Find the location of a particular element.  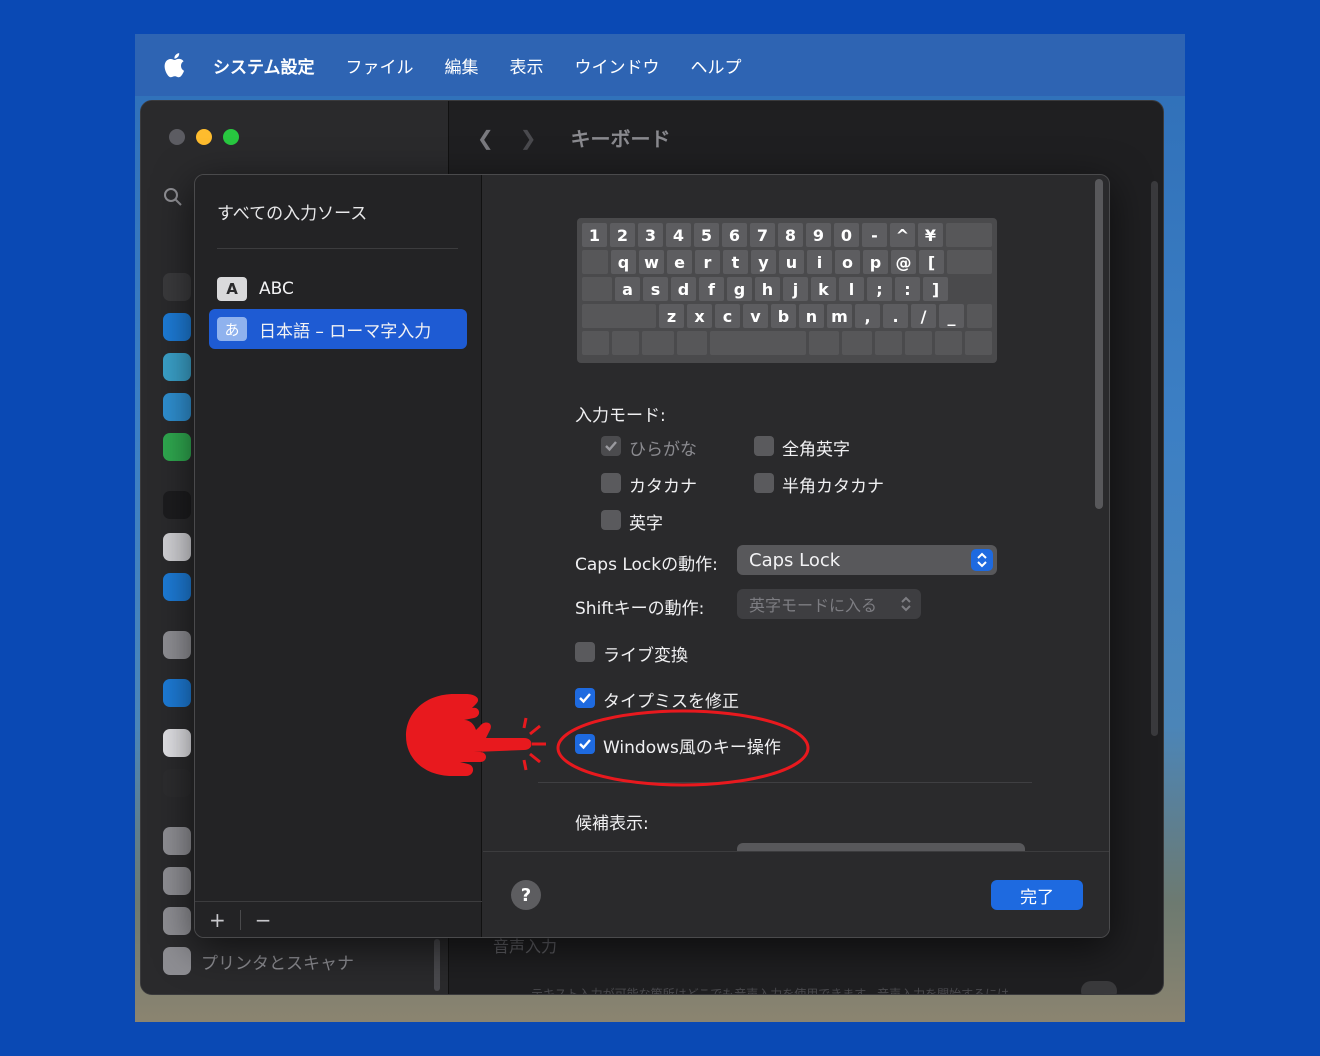

checkbox-label: 英字 is located at coordinates (646, 524).